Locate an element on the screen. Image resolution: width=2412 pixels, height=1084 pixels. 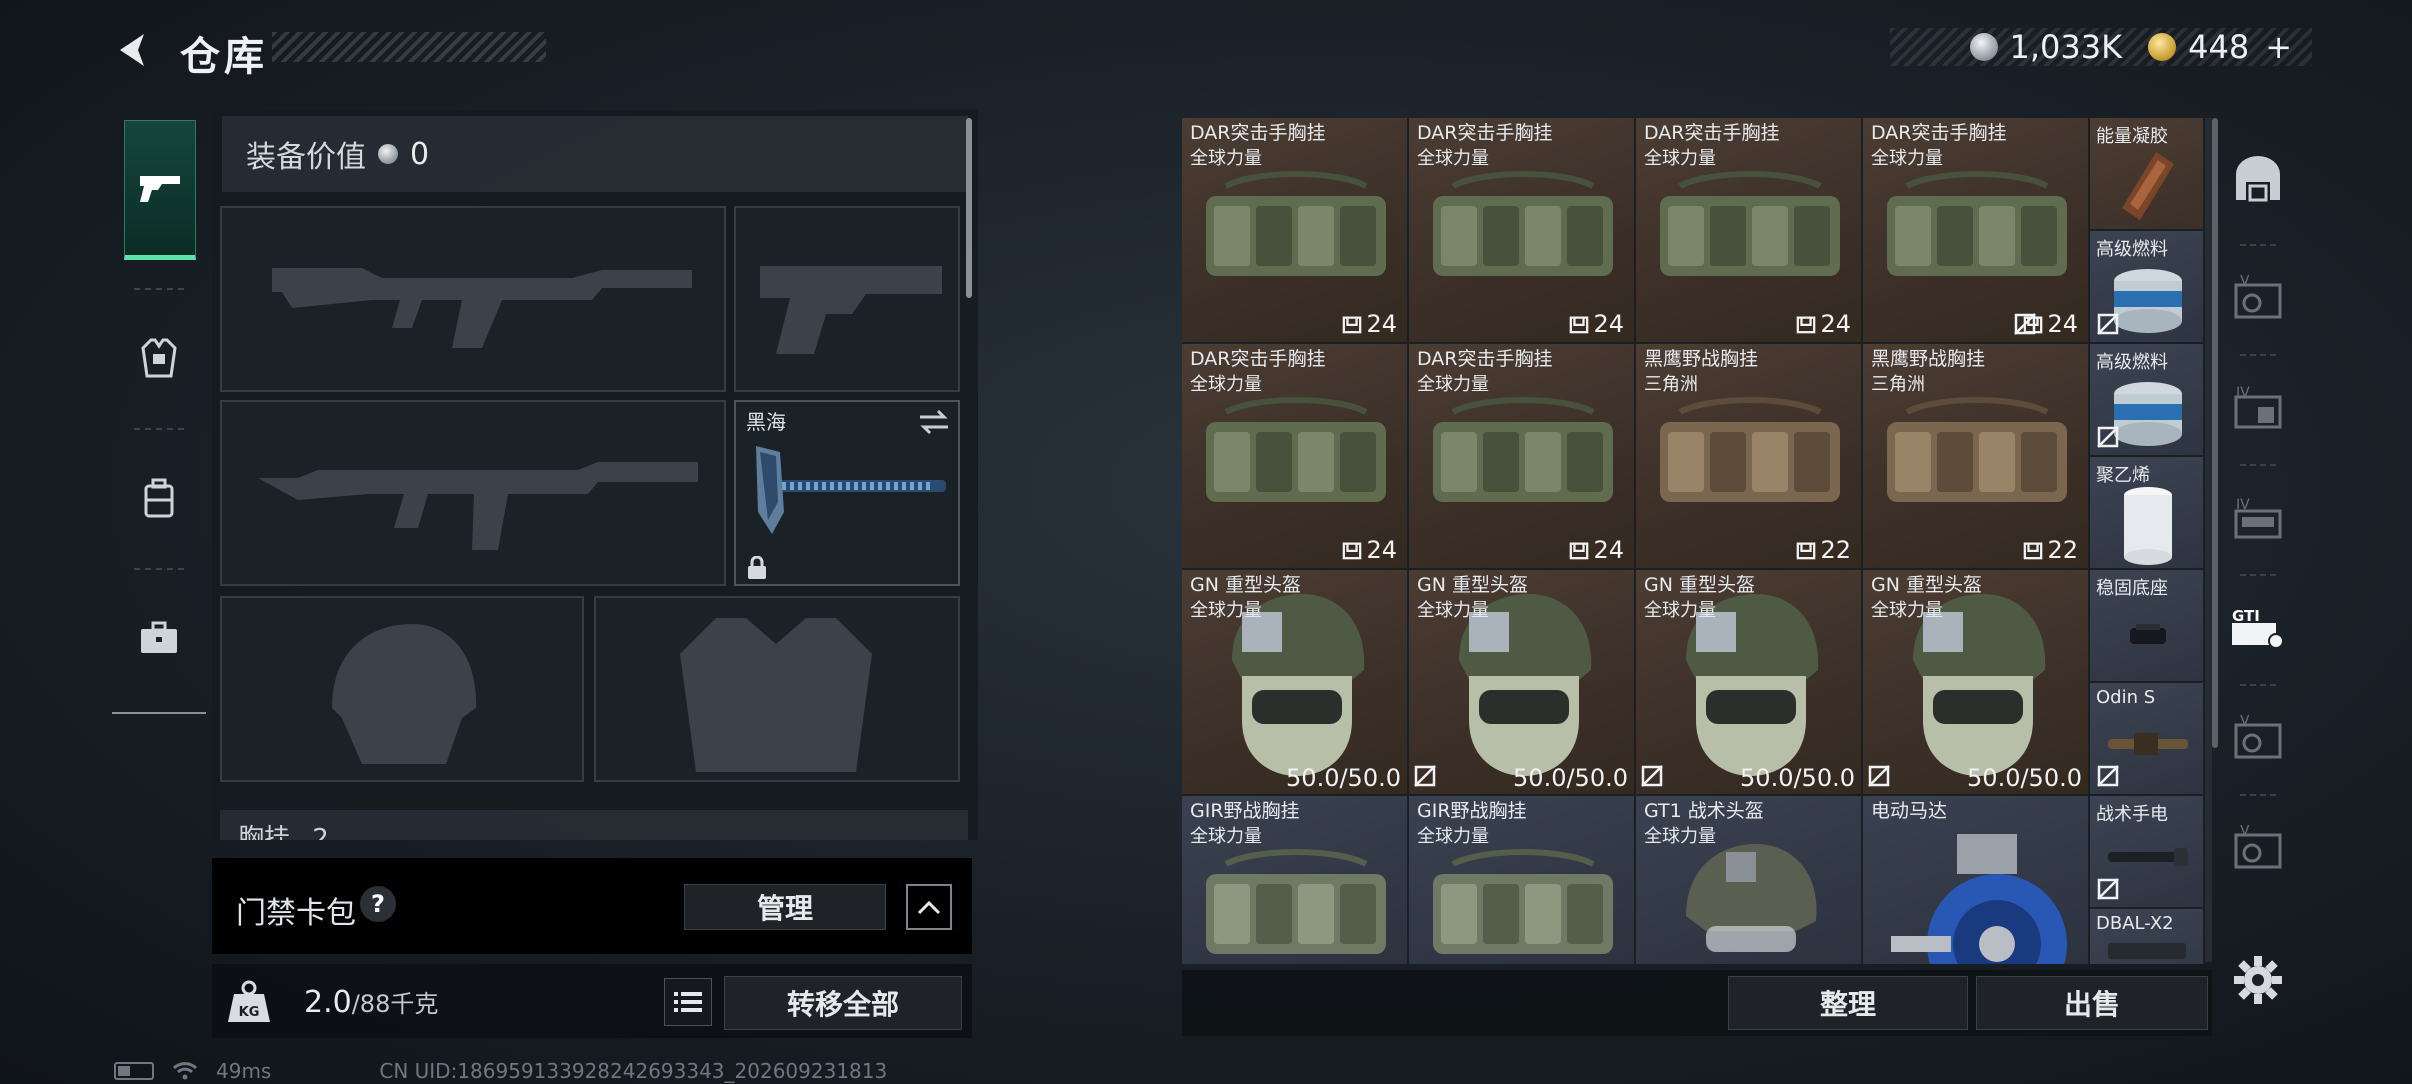
storage-small-item: DBAL-X2 is located at coordinates (2147, 936).